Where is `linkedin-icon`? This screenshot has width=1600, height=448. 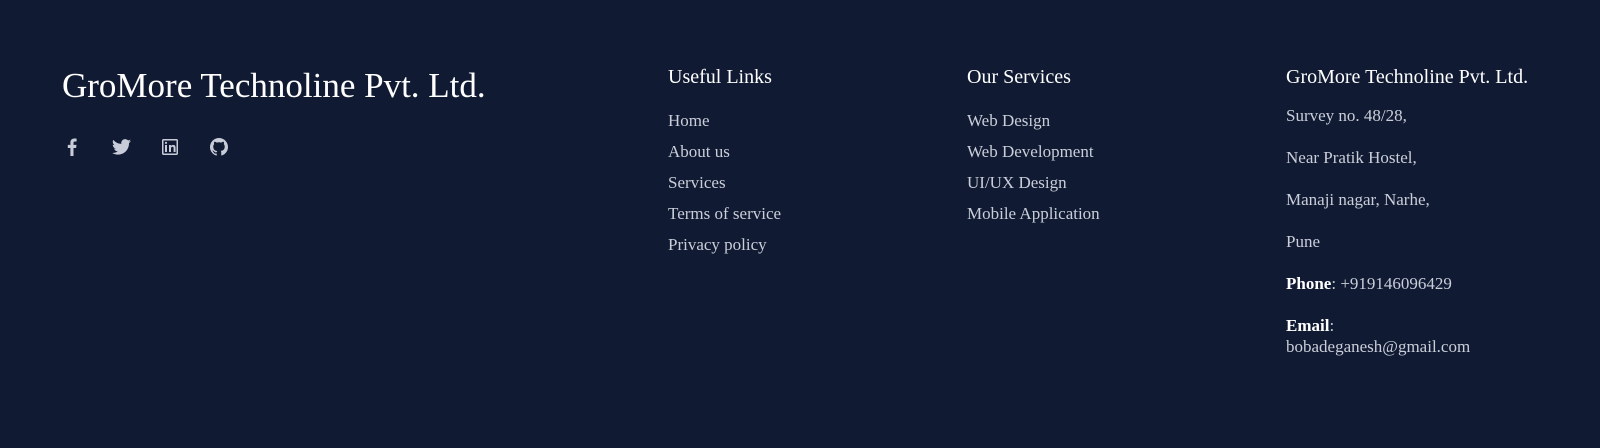
linkedin-icon is located at coordinates (170, 147).